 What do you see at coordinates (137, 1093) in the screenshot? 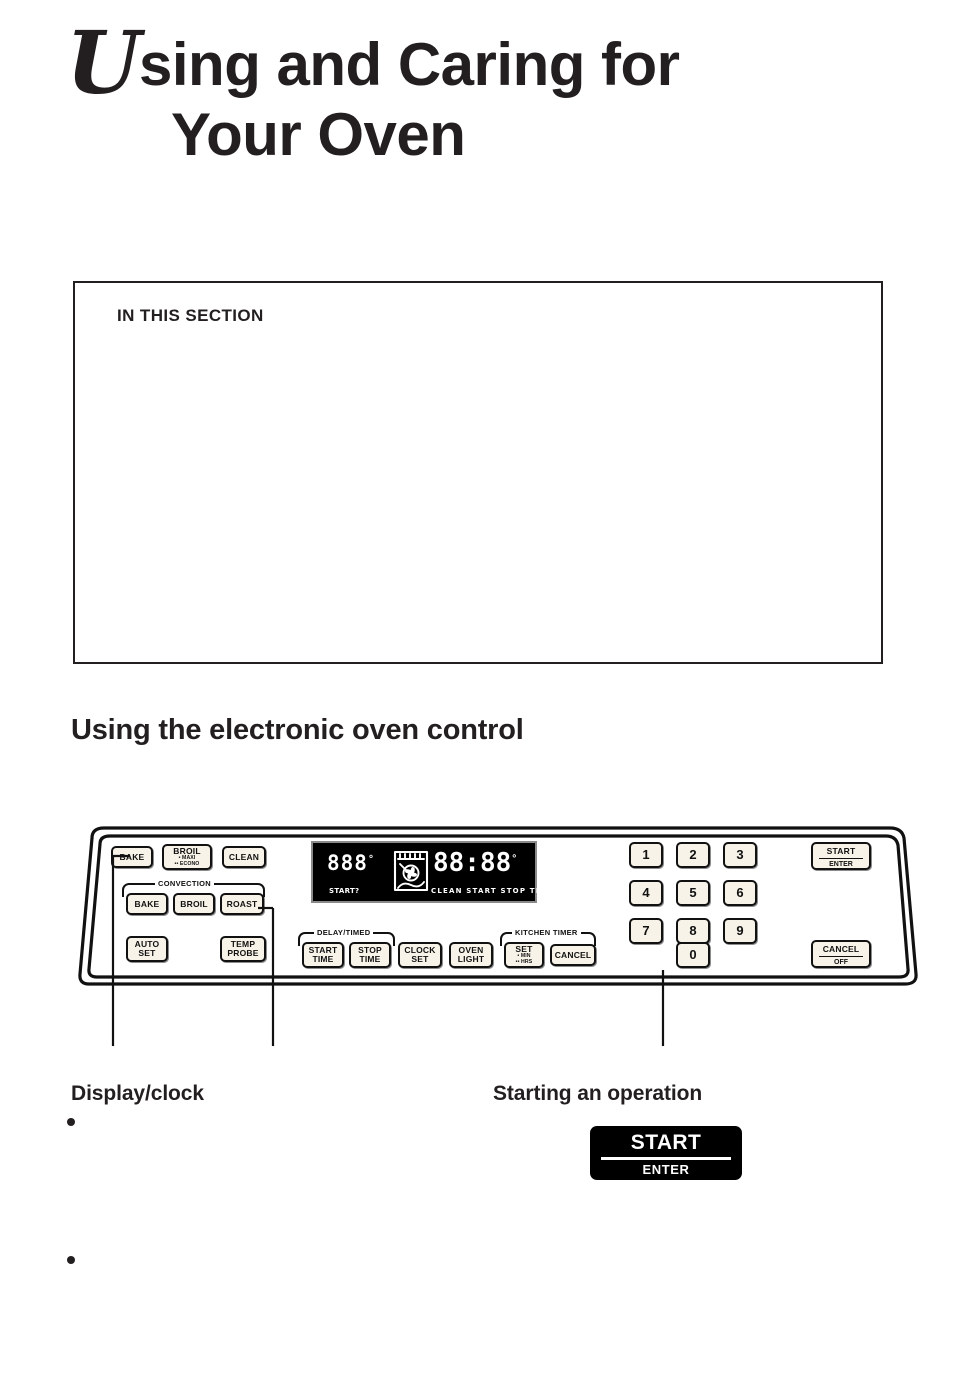
I see `caption-display-clock: Display/clock` at bounding box center [137, 1093].